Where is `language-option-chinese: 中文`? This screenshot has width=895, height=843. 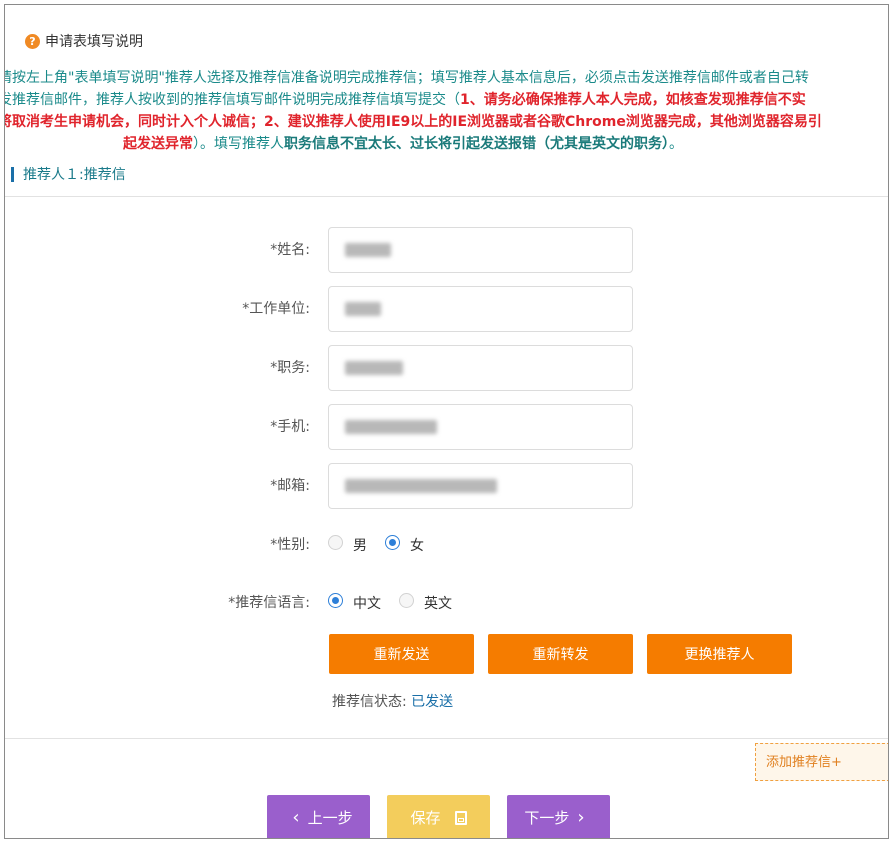
language-option-chinese: 中文 is located at coordinates (354, 602).